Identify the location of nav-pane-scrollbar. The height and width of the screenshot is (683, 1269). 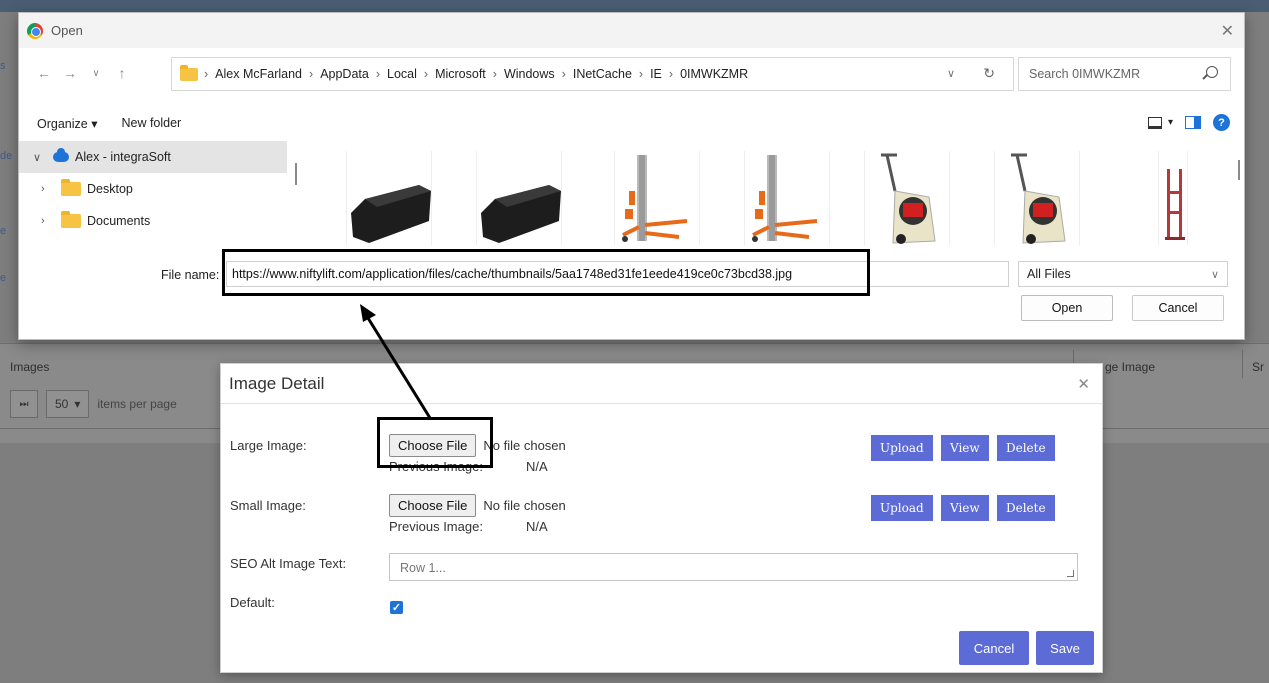
(296, 174).